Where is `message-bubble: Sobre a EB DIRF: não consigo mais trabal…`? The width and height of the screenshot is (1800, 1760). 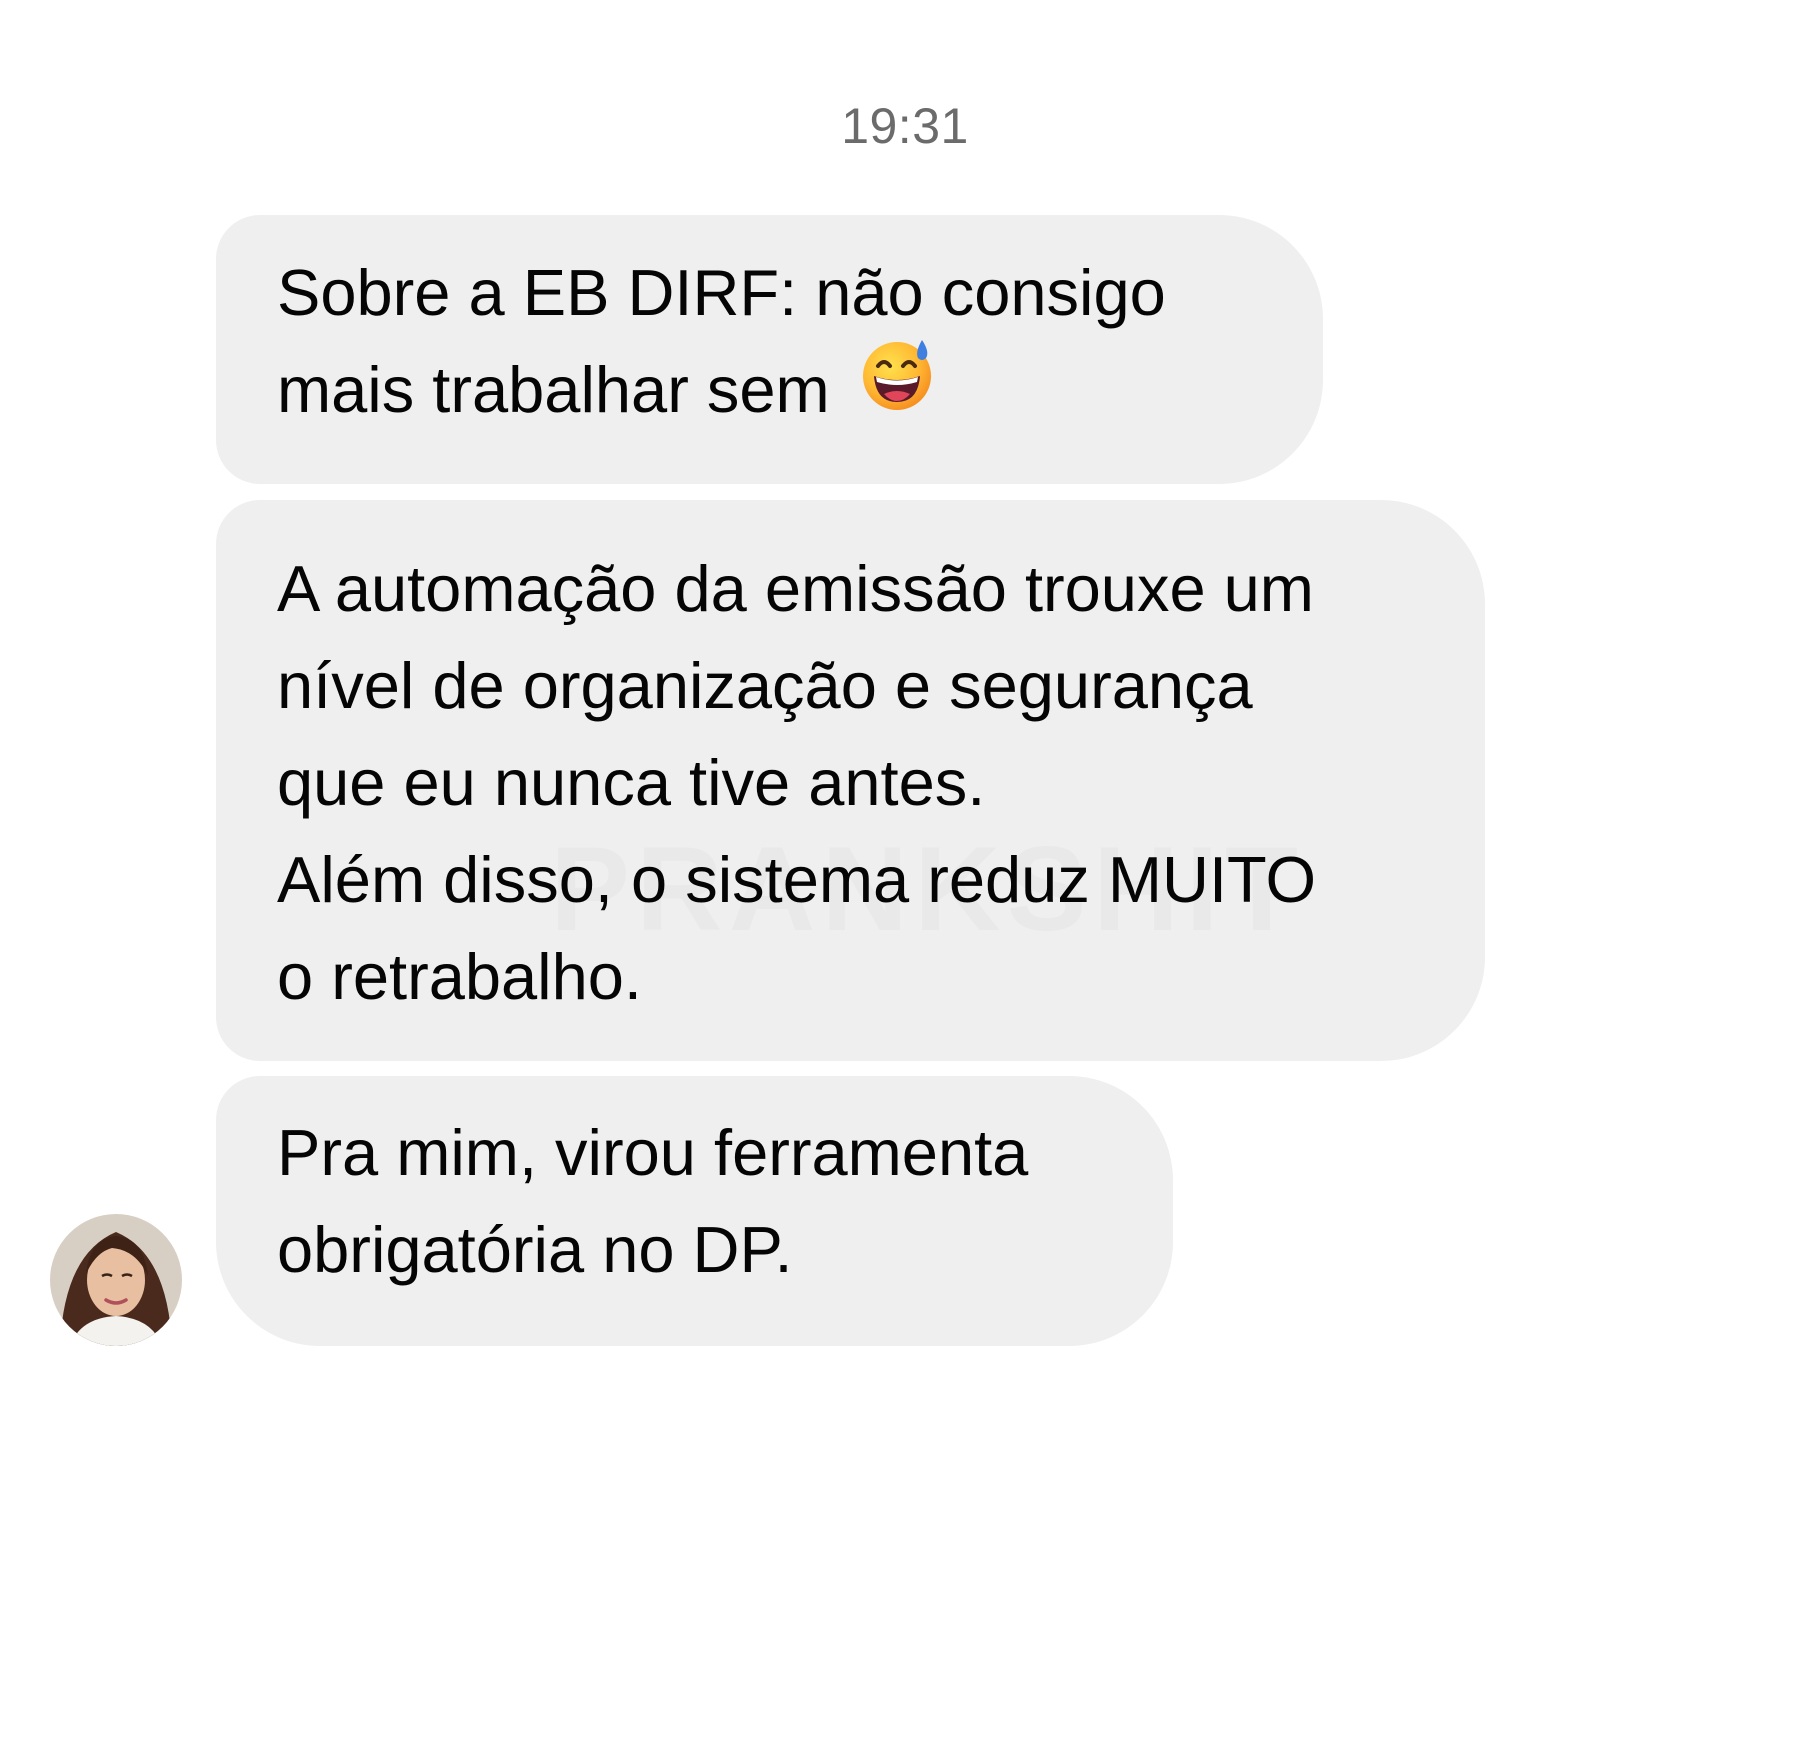 message-bubble: Sobre a EB DIRF: não consigo mais trabal… is located at coordinates (769, 349).